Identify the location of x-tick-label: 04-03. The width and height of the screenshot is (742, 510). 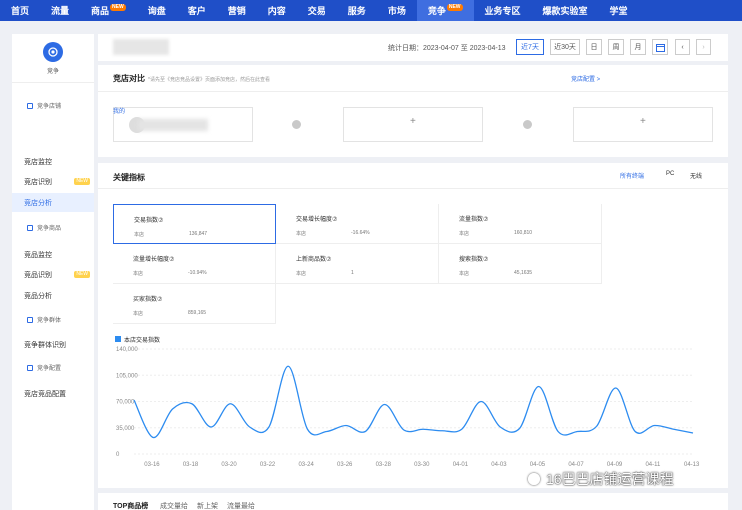
(499, 465).